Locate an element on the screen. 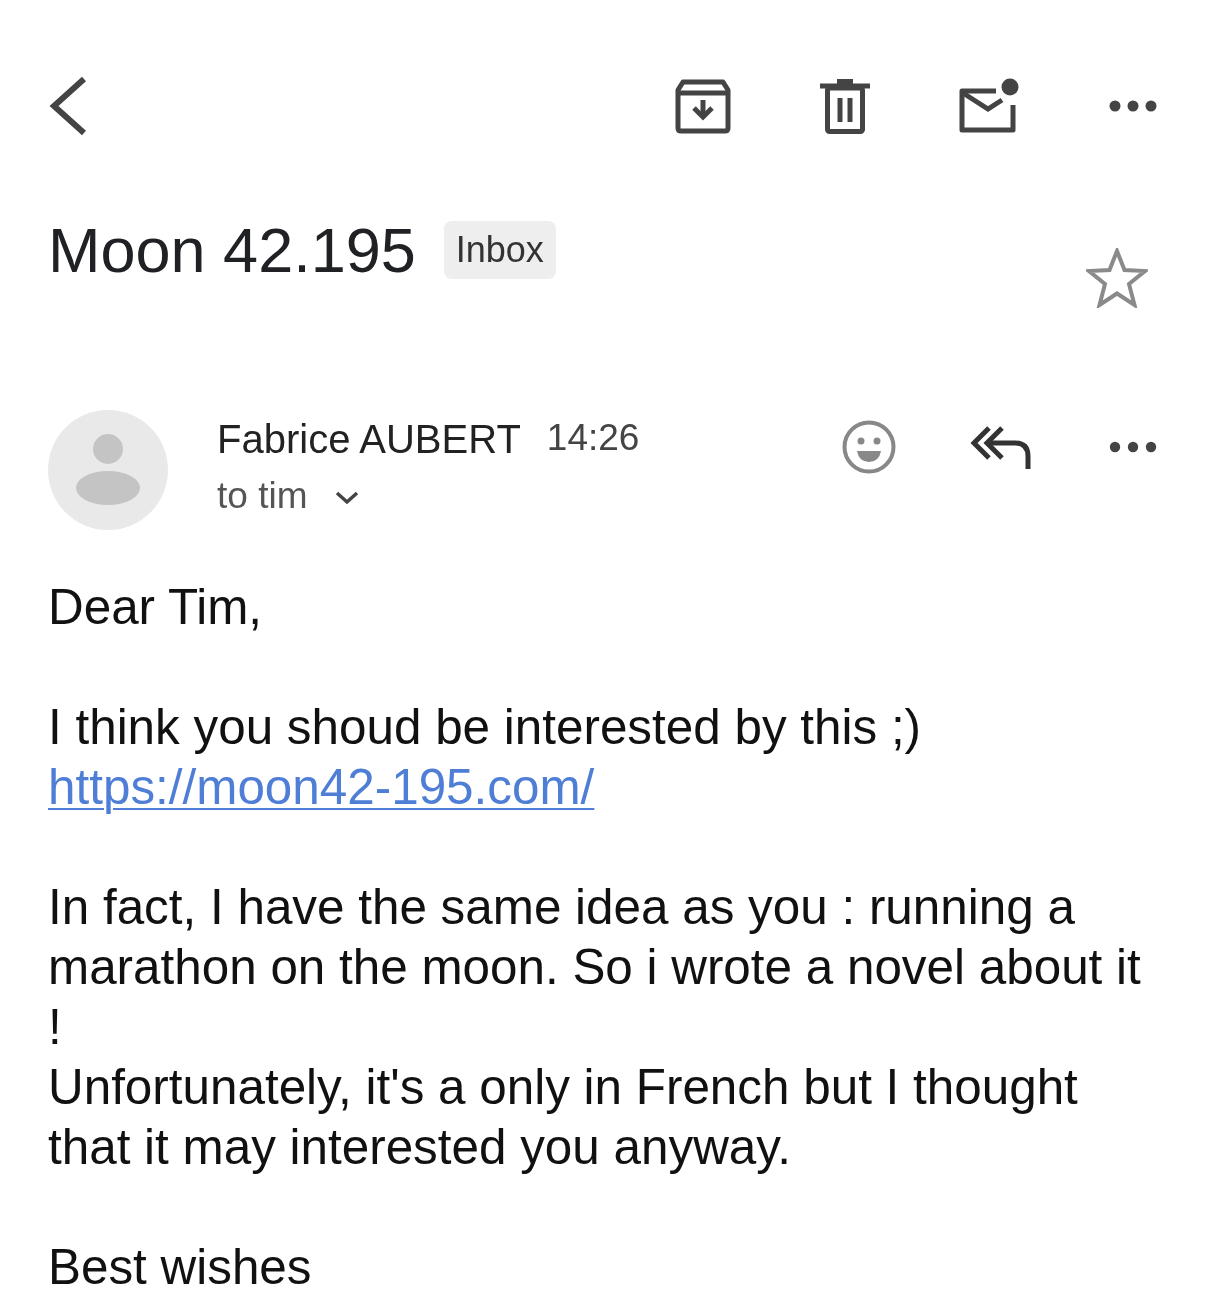 Image resolution: width=1206 pixels, height=1314 pixels. message-text: Dear Tim, is located at coordinates (156, 607).